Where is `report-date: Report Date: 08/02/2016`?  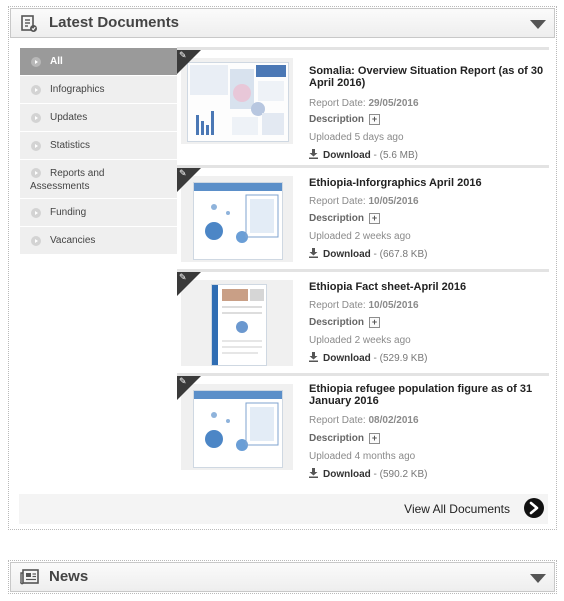
report-date: Report Date: 08/02/2016 is located at coordinates (364, 420).